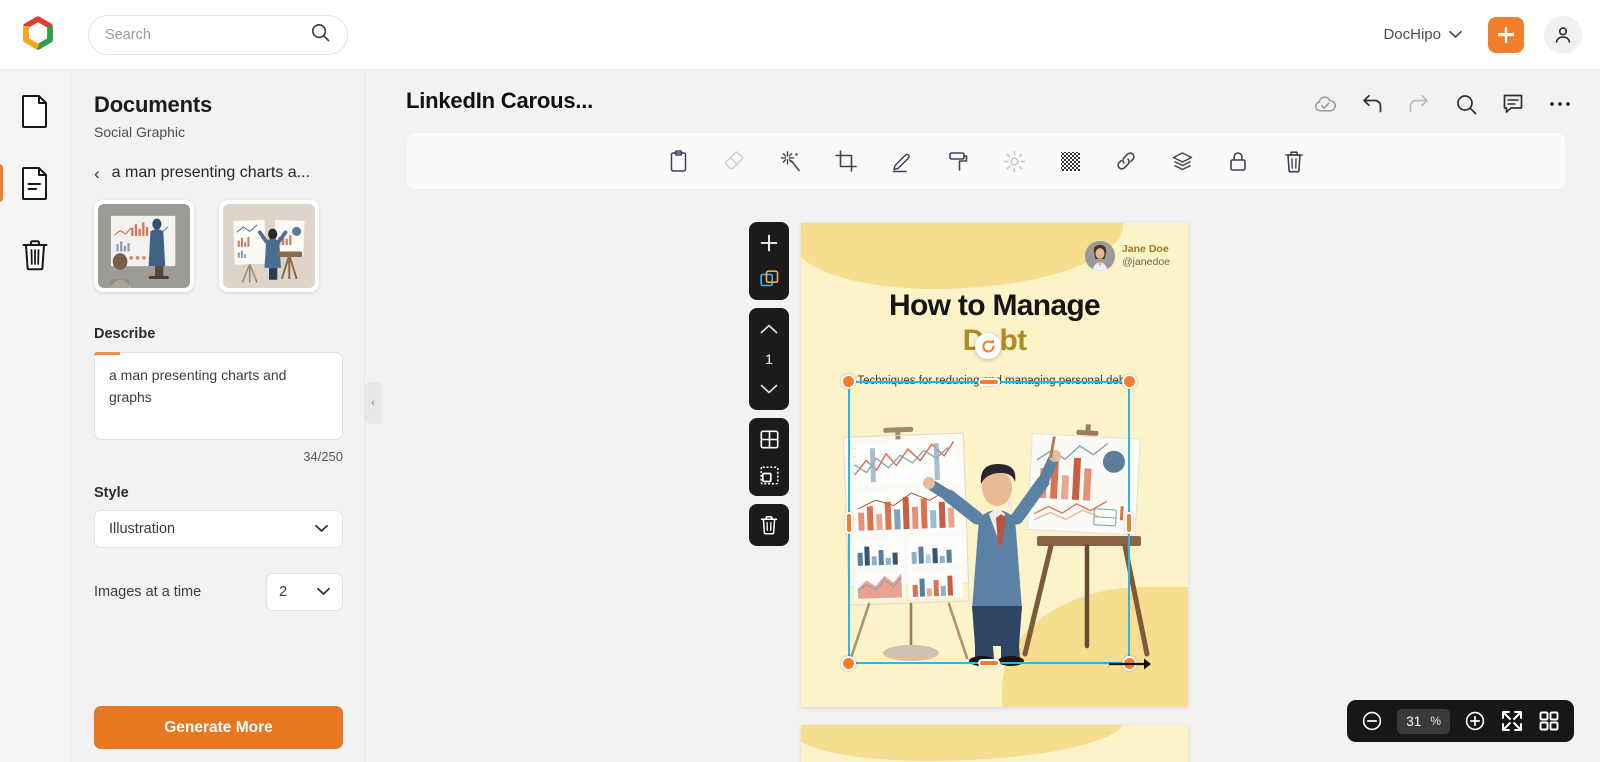 The image size is (1600, 762). What do you see at coordinates (29, 183) in the screenshot?
I see `rail-item-documents` at bounding box center [29, 183].